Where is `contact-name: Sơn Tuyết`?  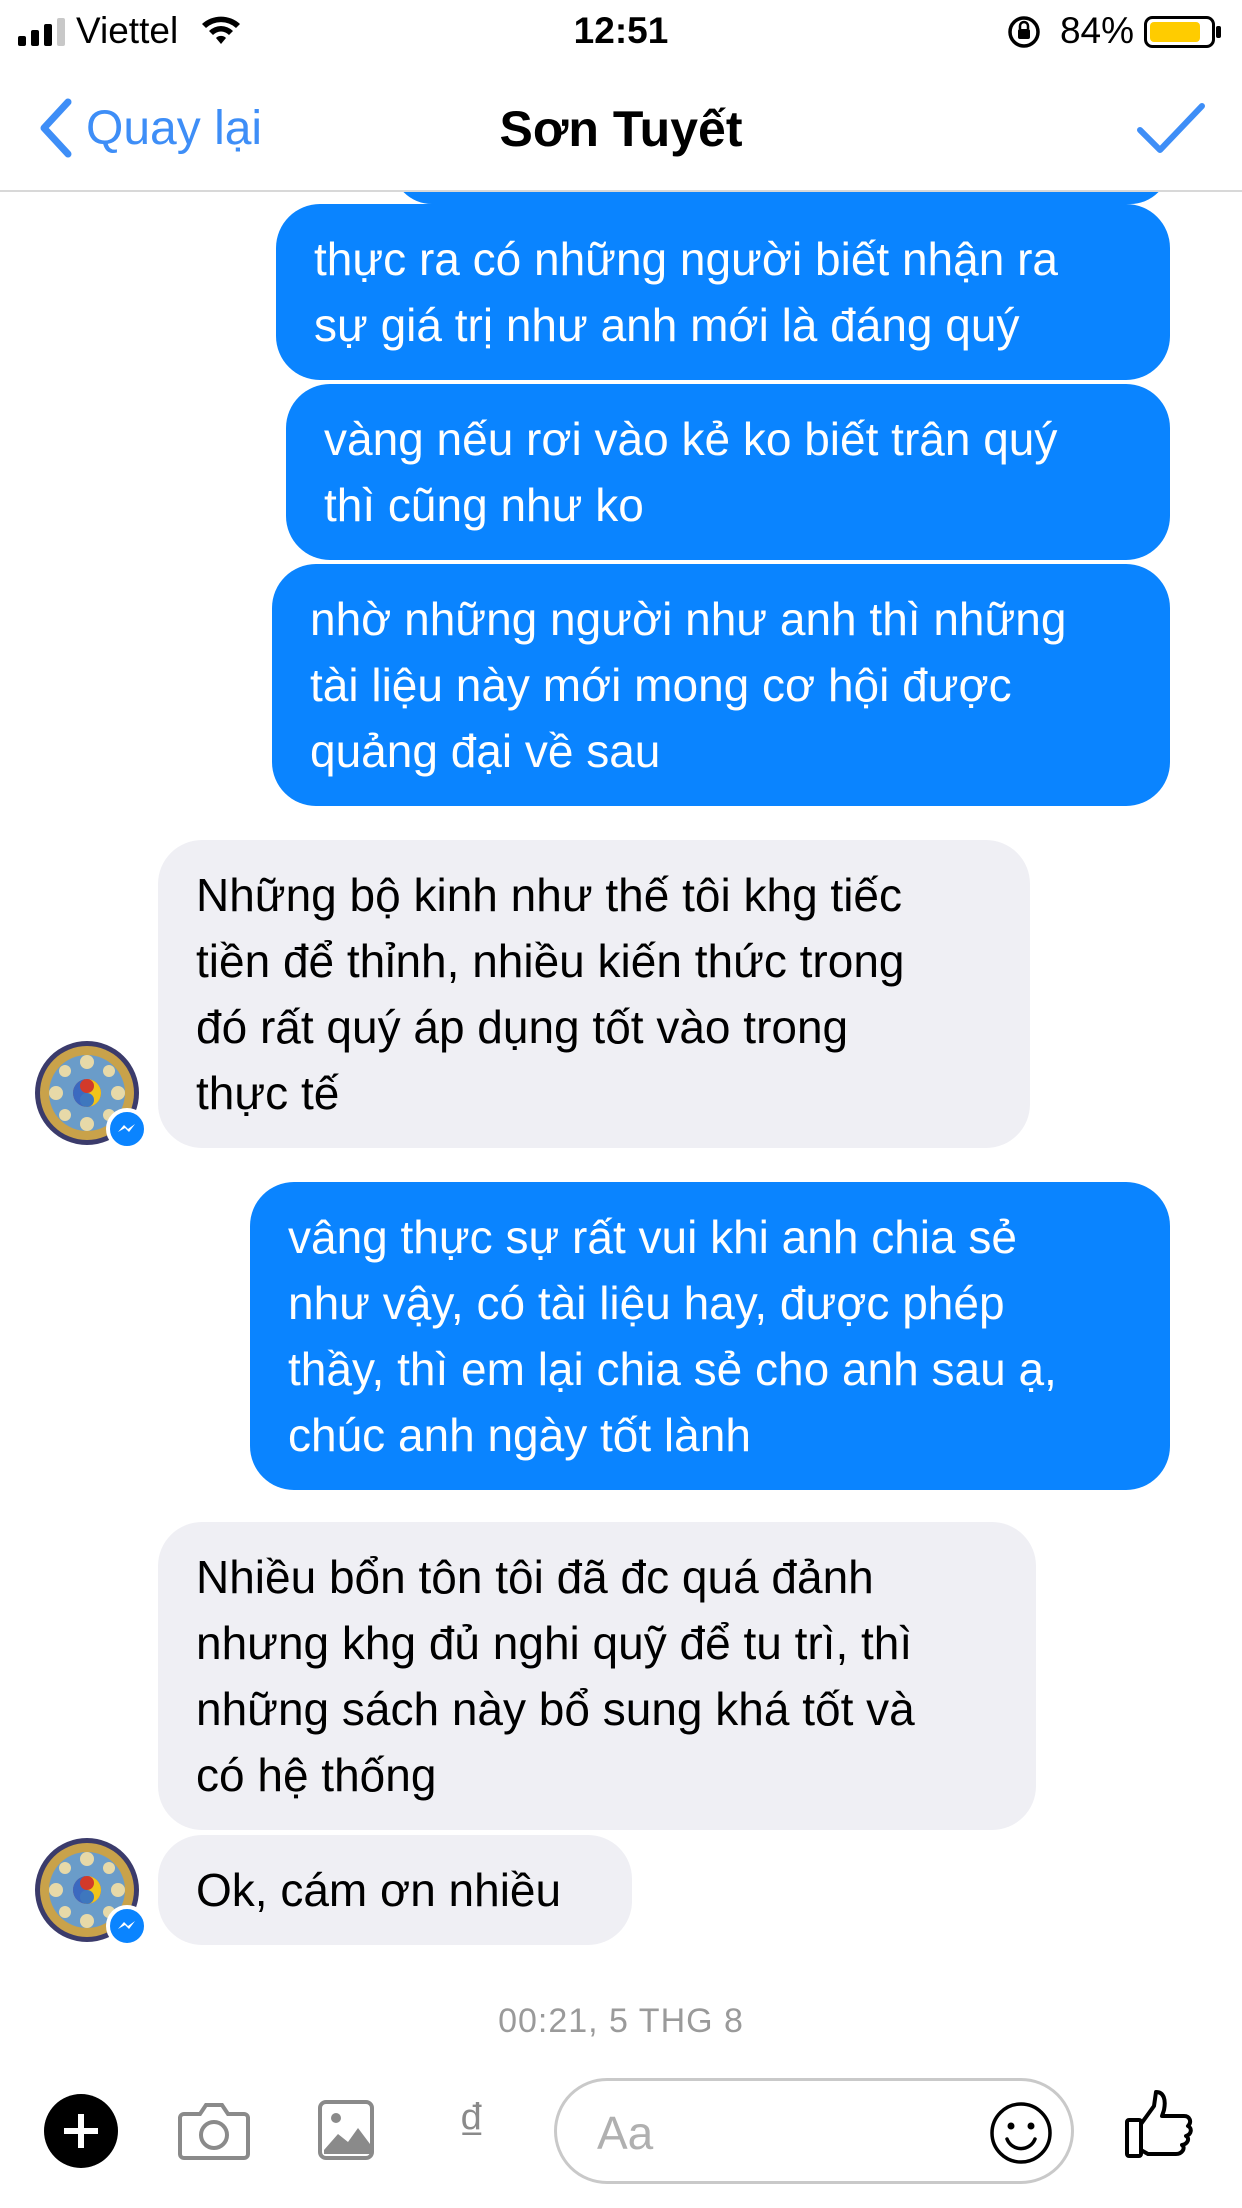 contact-name: Sơn Tuyết is located at coordinates (621, 129).